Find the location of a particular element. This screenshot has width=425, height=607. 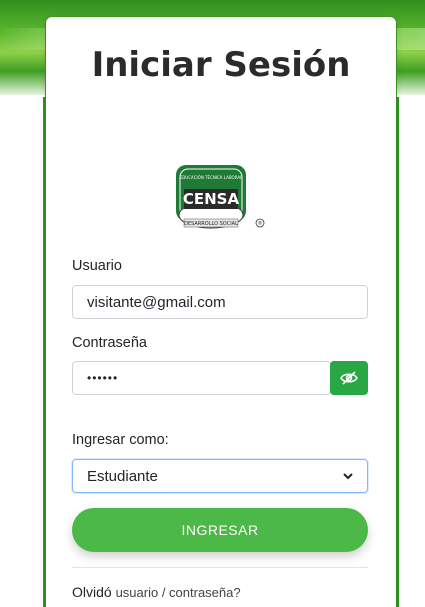

forgot-credentials: Olvidó usuario / contraseña? is located at coordinates (156, 592).